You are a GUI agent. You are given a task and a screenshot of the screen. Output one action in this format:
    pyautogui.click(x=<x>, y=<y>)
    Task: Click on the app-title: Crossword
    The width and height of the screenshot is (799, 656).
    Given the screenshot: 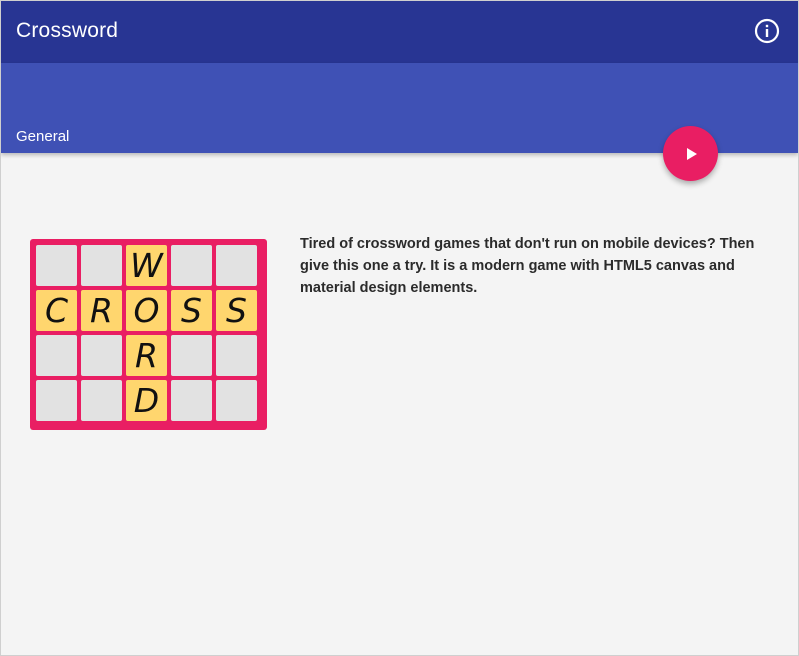 What is the action you would take?
    pyautogui.click(x=67, y=30)
    